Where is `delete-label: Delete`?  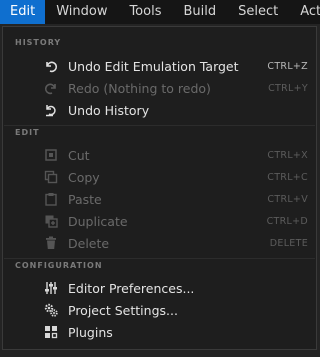
delete-label: Delete is located at coordinates (89, 243).